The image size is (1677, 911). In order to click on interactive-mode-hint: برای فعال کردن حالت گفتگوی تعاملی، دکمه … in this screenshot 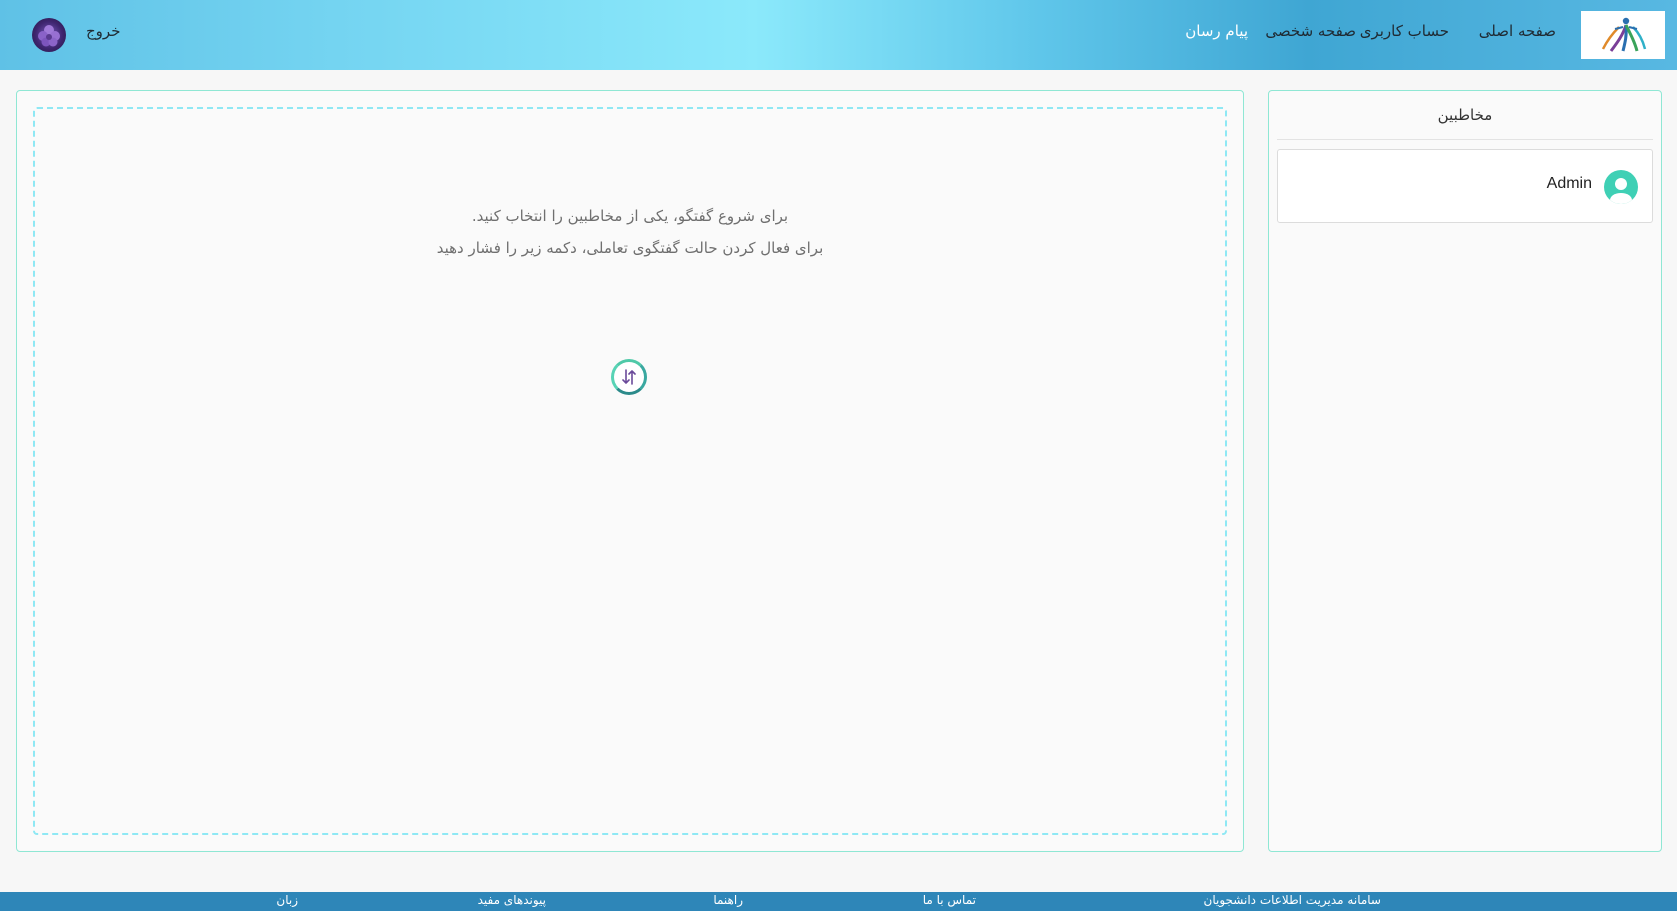, I will do `click(630, 248)`.